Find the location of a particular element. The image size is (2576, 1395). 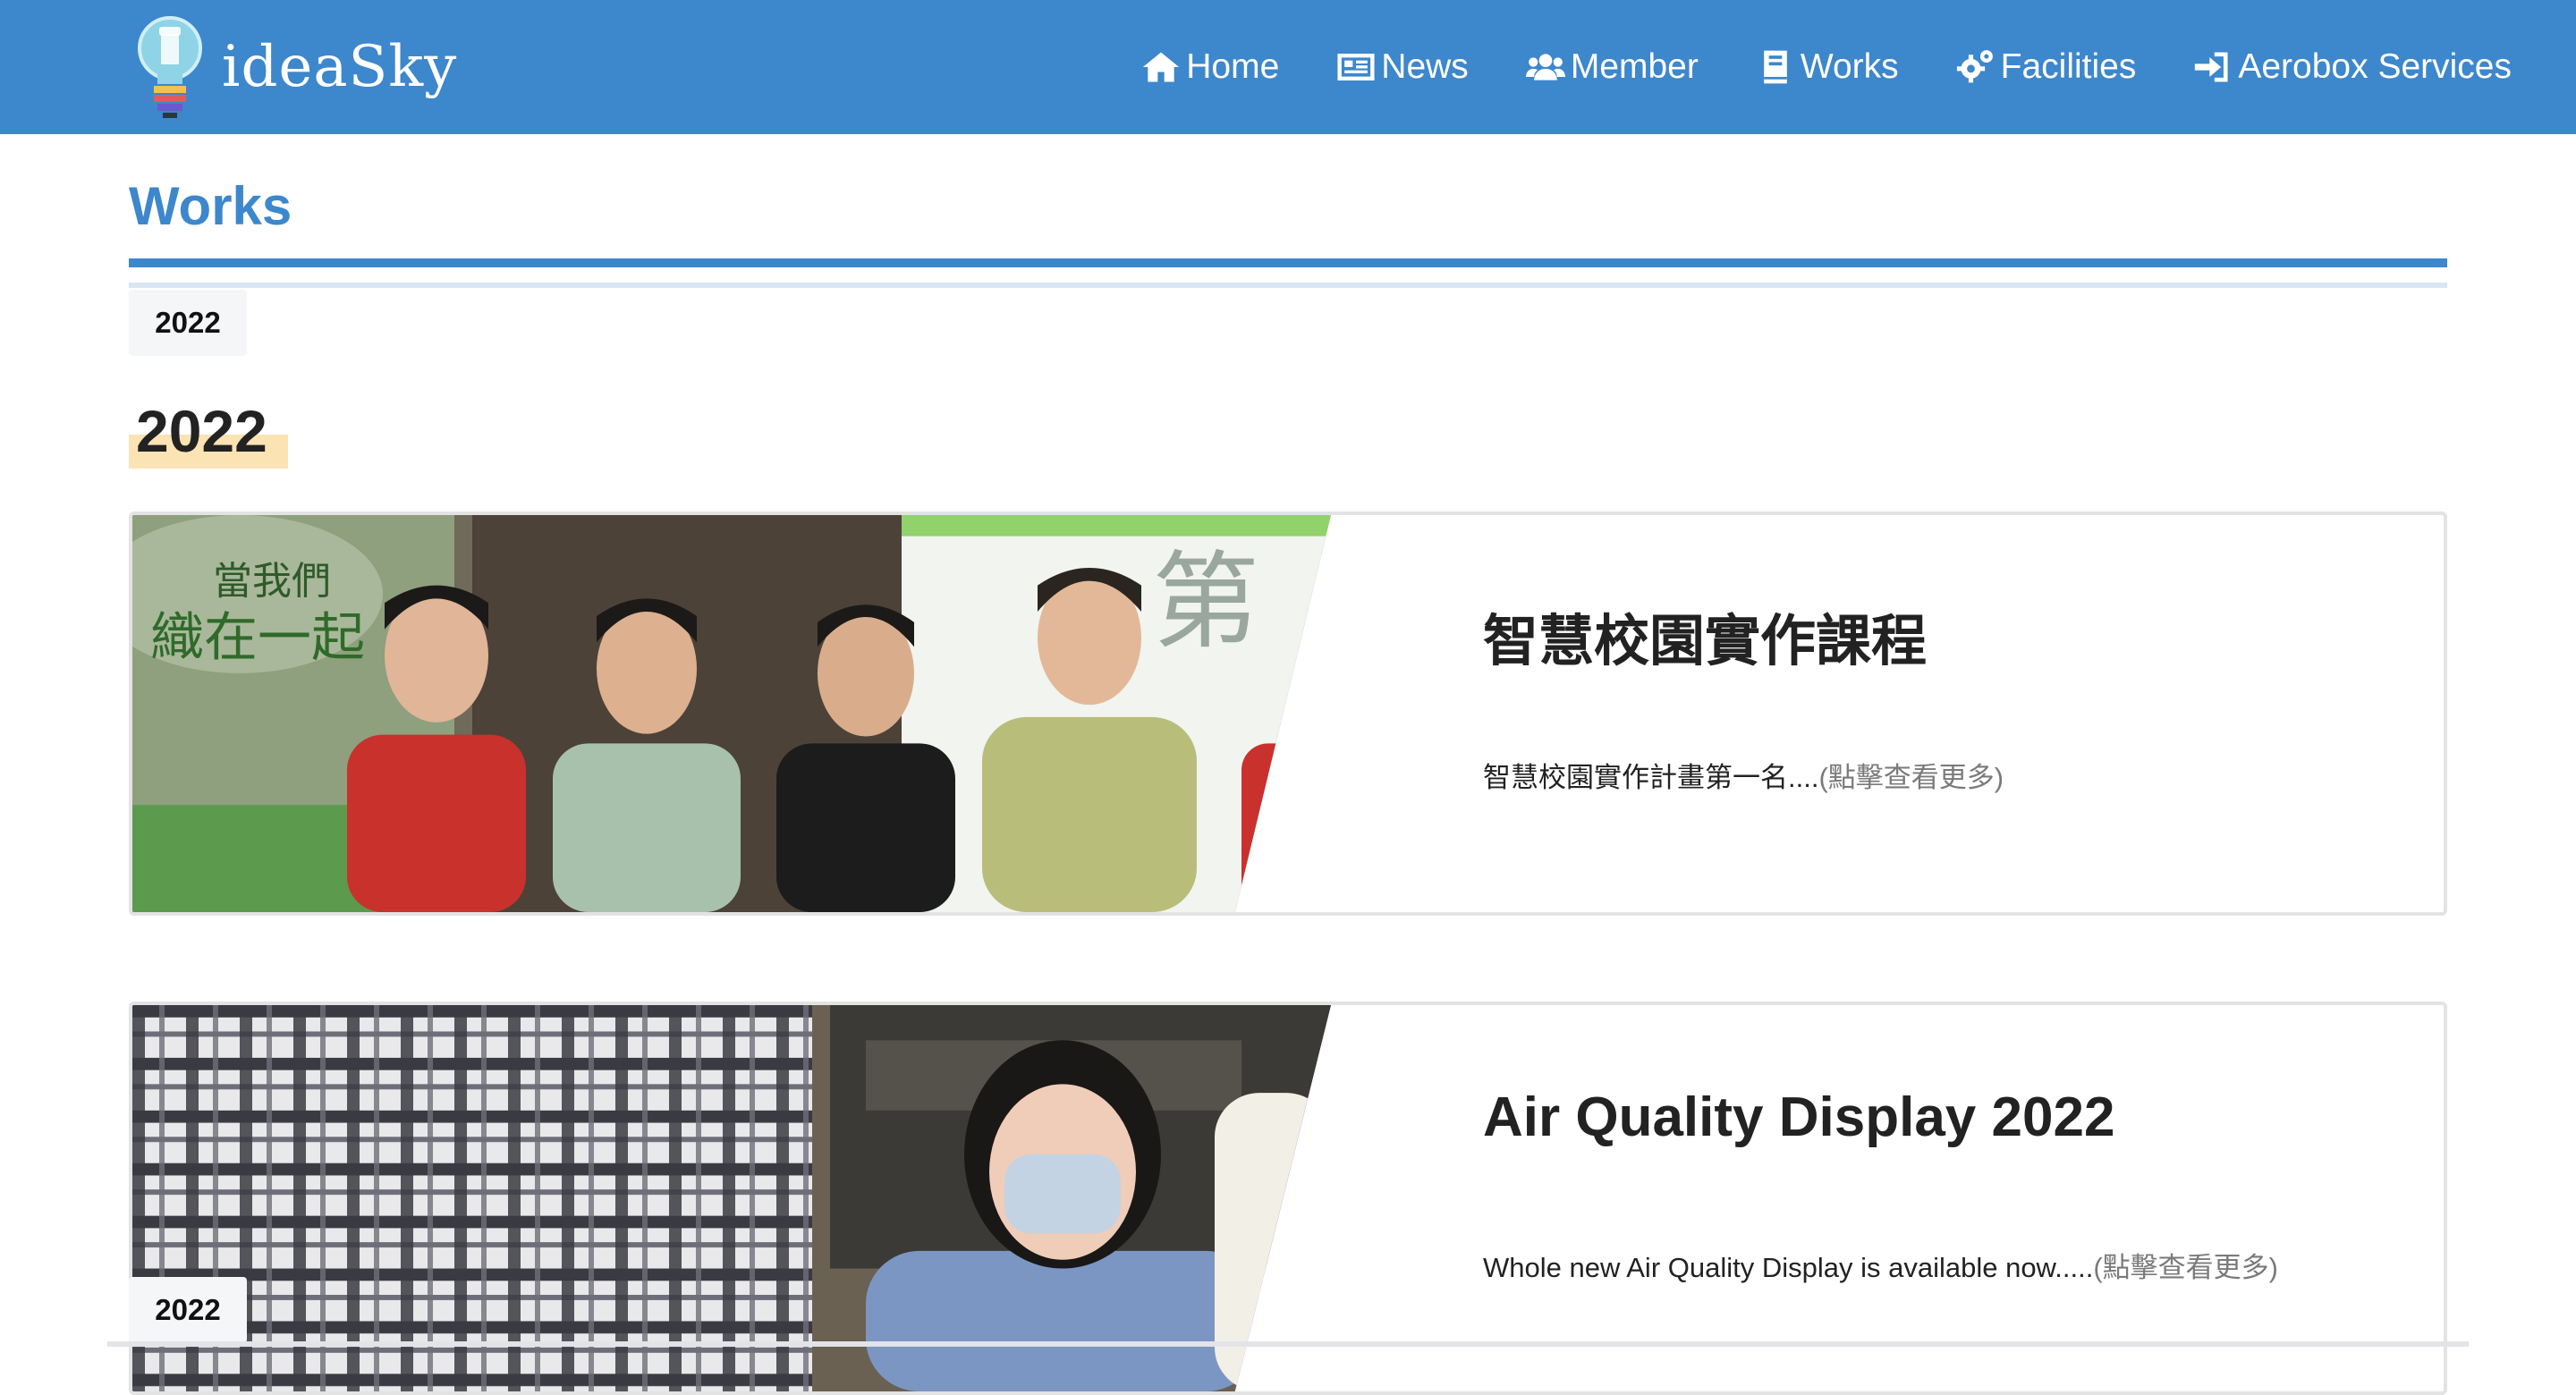

brand-logo: ideaSky is located at coordinates (295, 67).